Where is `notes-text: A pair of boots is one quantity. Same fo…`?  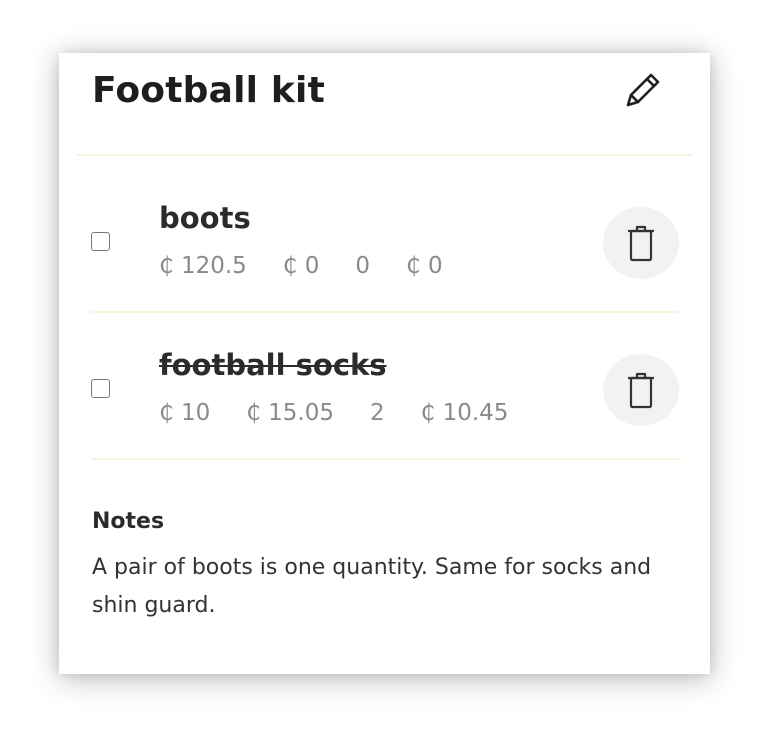
notes-text: A pair of boots is one quantity. Same fo… is located at coordinates (372, 586).